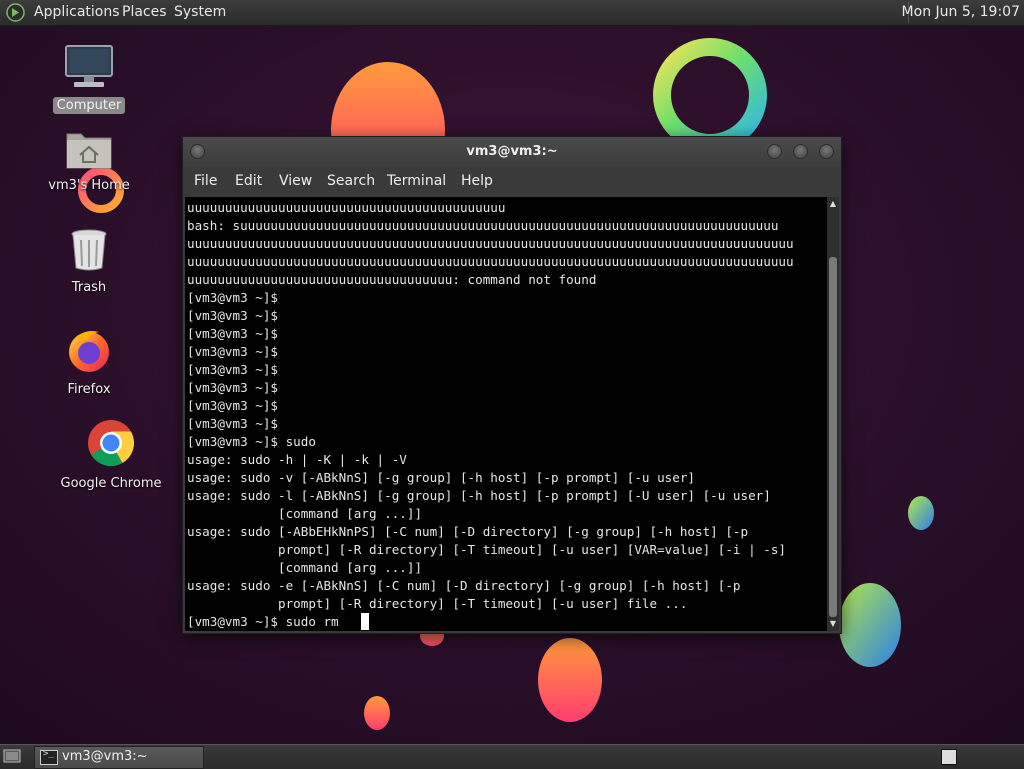 This screenshot has height=769, width=1024. I want to click on firefox-icon, so click(89, 351).